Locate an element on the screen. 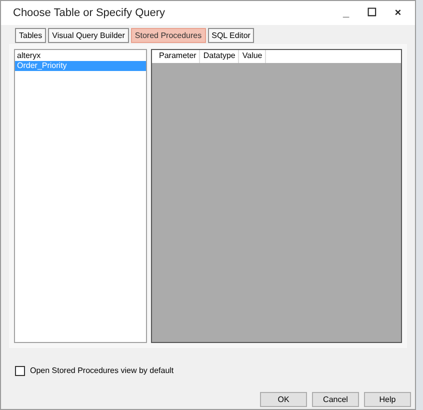 Image resolution: width=423 pixels, height=410 pixels. tab: Stored Procedures is located at coordinates (168, 35).